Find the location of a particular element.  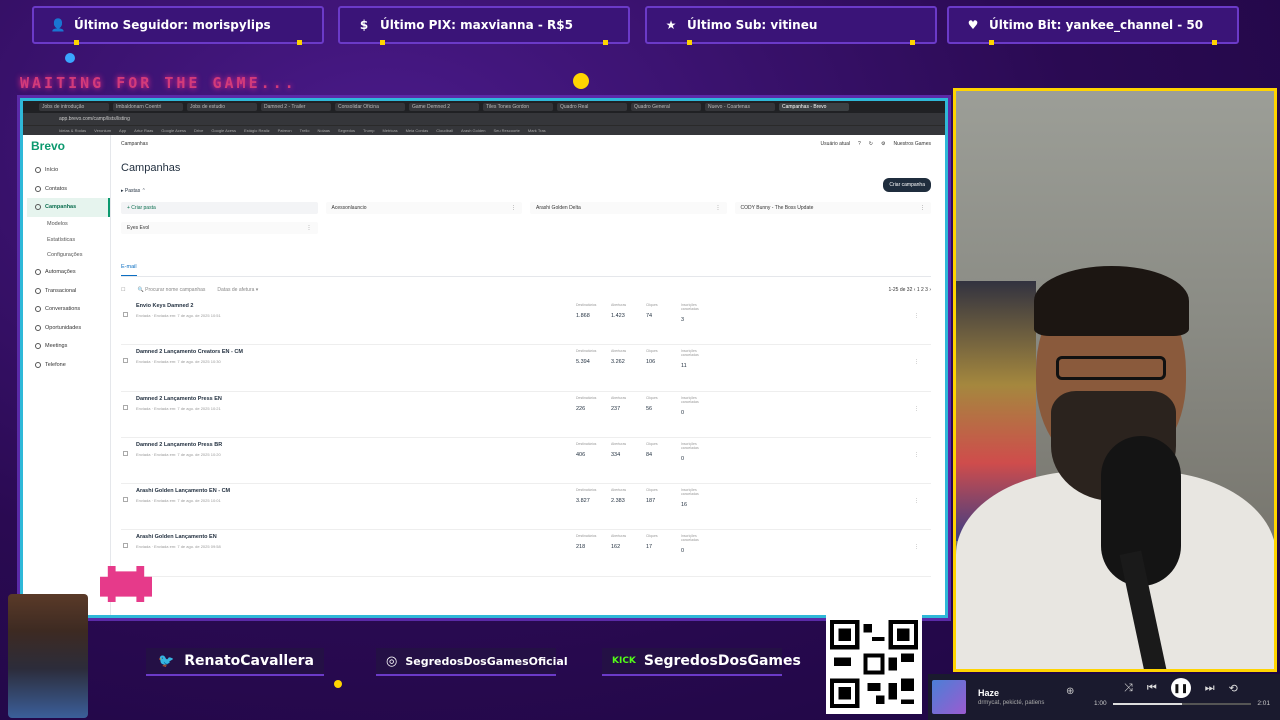

bookmark-item: Segredos is located at coordinates (346, 130).